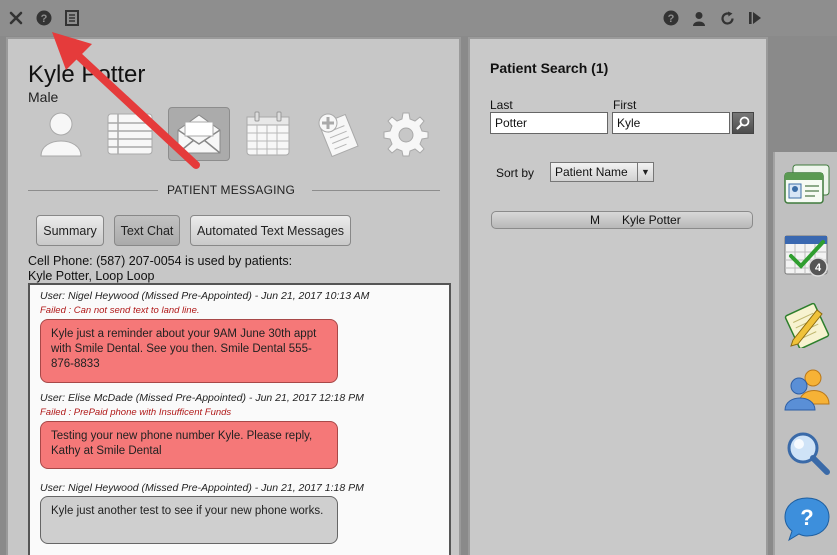 The height and width of the screenshot is (555, 837). I want to click on patient-search-title: Patient Search (1), so click(549, 68).